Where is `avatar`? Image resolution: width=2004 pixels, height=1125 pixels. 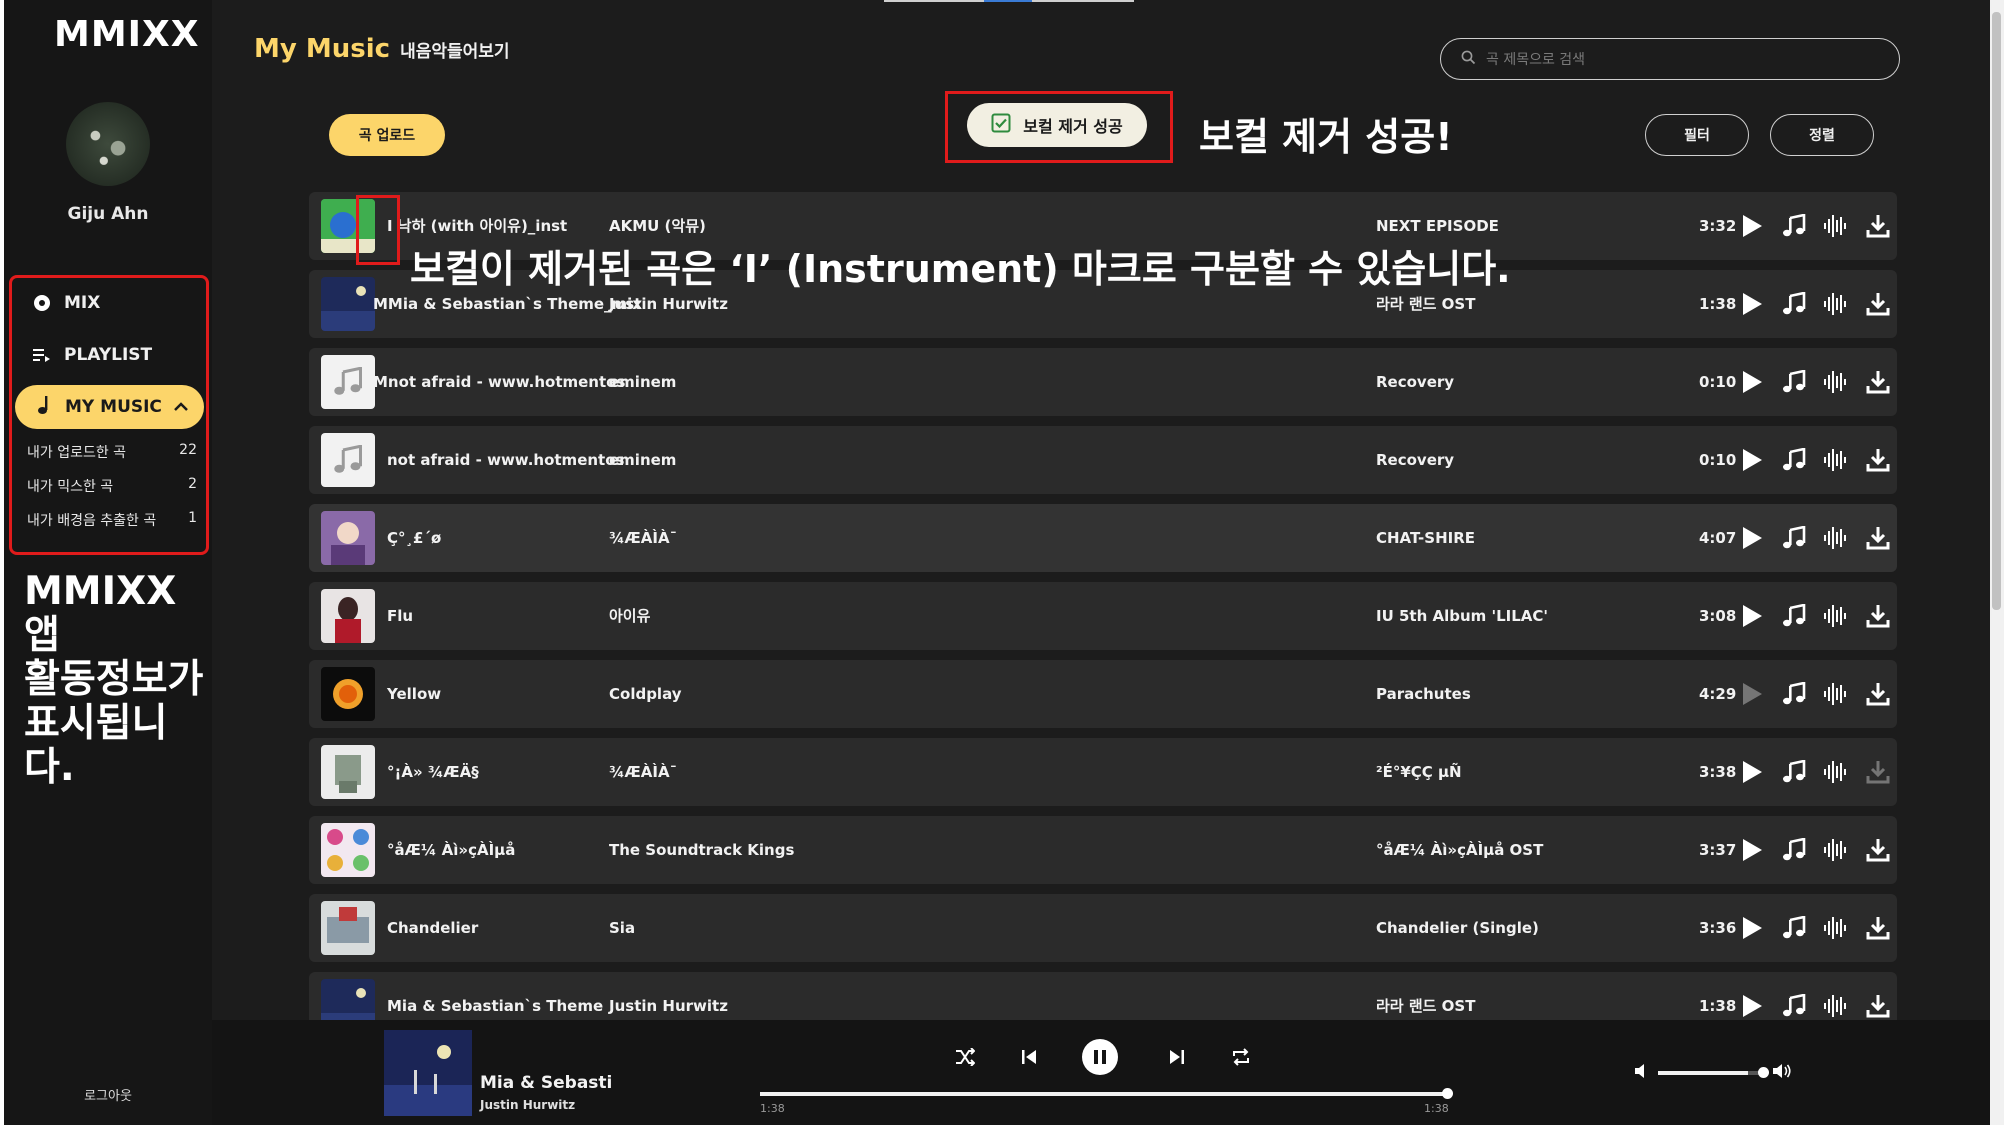
avatar is located at coordinates (108, 144).